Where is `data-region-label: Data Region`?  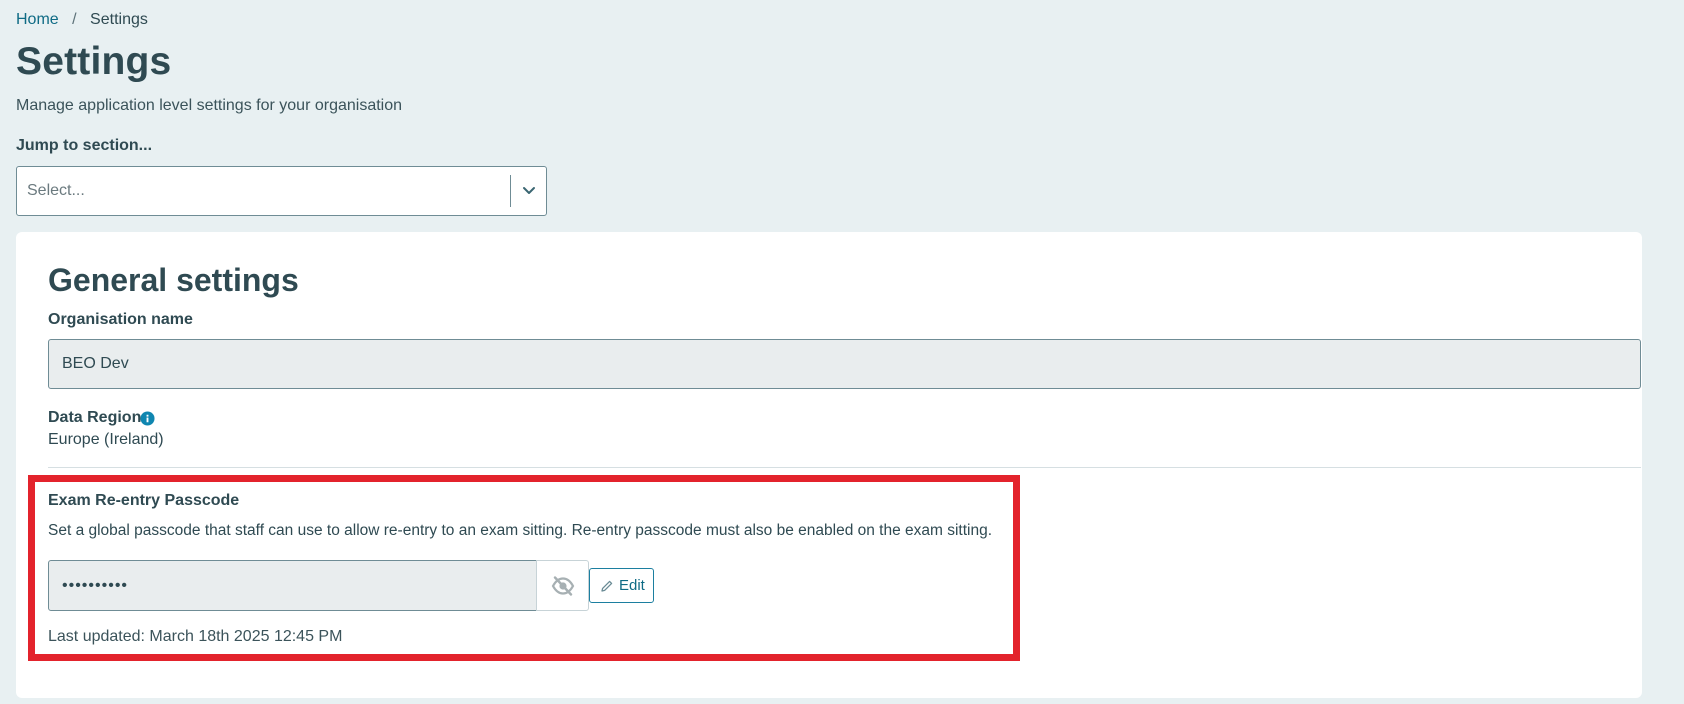 data-region-label: Data Region is located at coordinates (95, 417).